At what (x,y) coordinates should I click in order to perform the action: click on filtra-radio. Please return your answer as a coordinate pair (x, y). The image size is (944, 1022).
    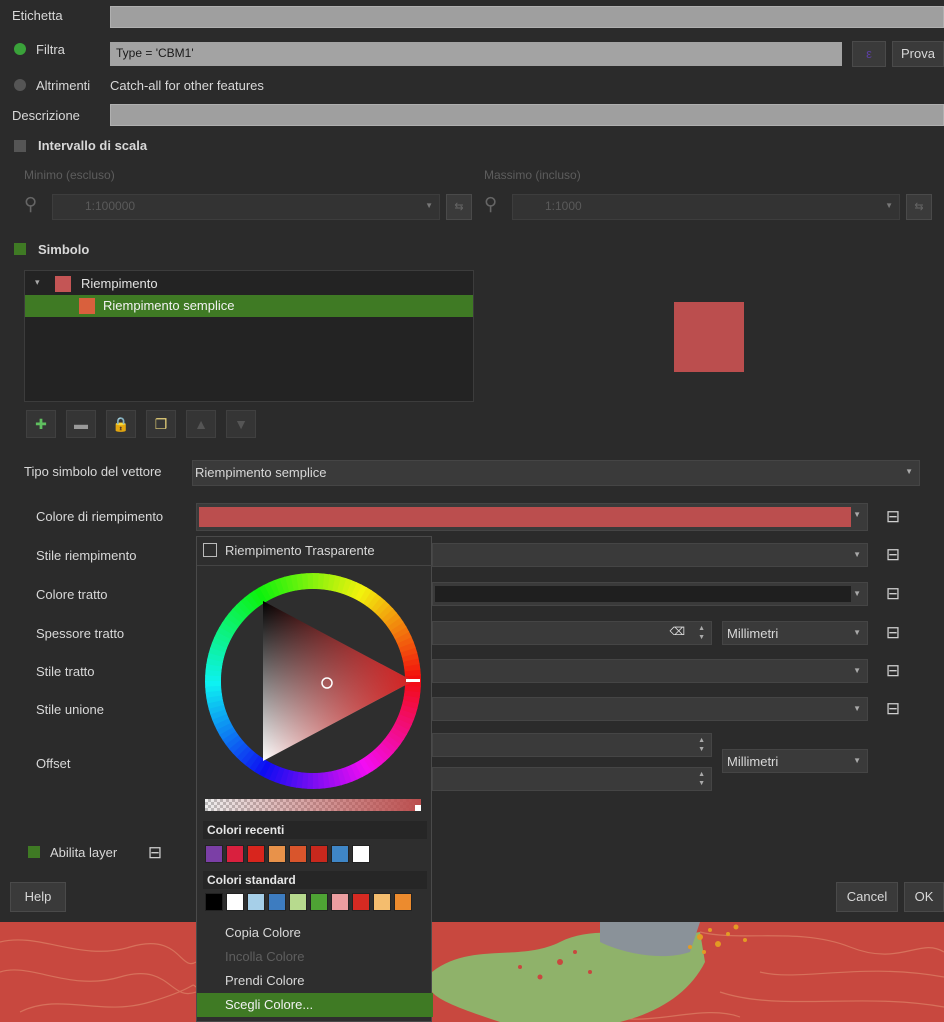
    Looking at the image, I should click on (20, 49).